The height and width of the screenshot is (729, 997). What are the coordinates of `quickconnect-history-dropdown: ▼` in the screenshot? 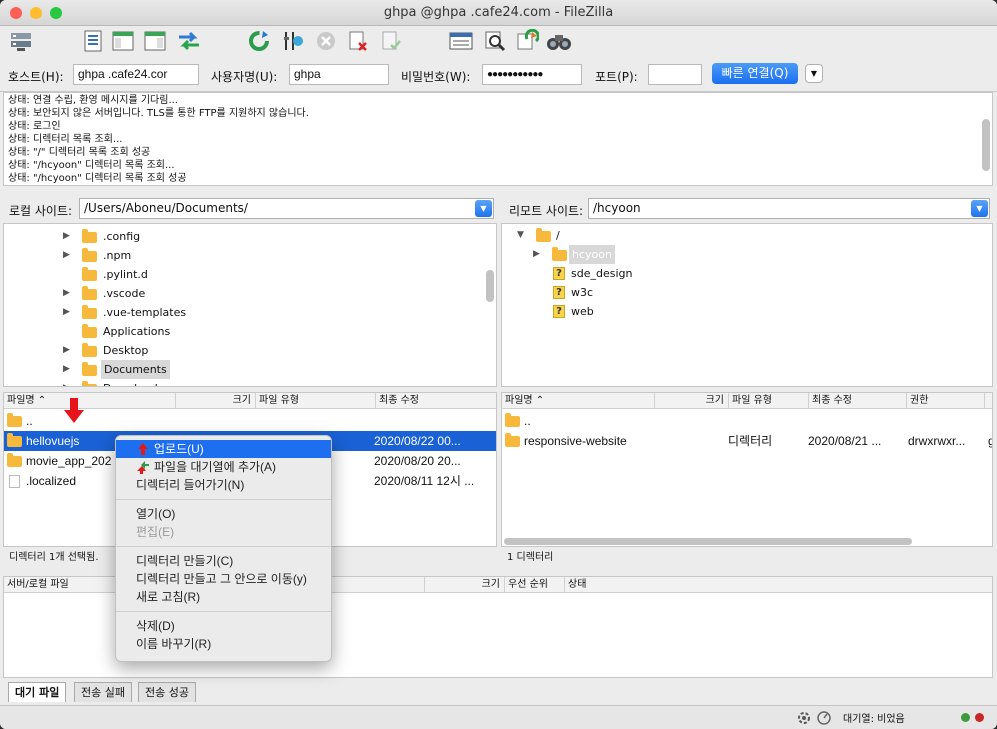 It's located at (814, 73).